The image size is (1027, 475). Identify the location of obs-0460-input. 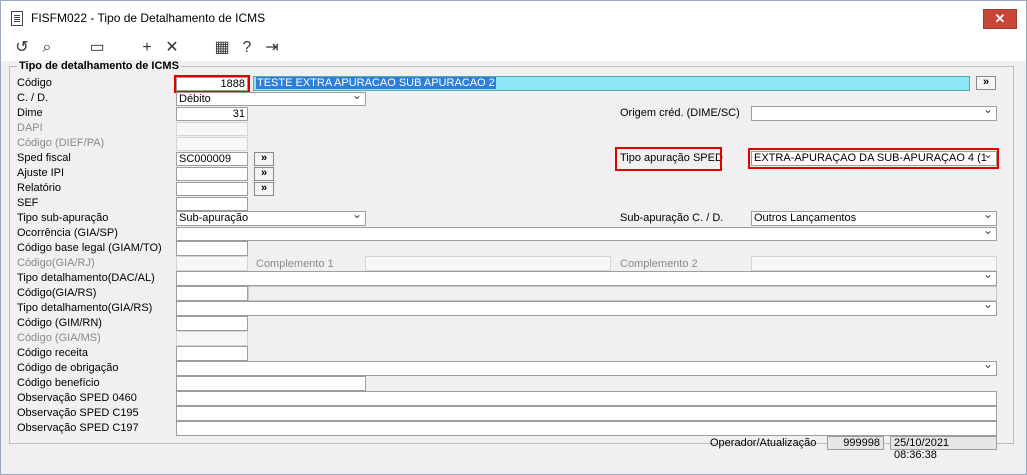
(586, 398).